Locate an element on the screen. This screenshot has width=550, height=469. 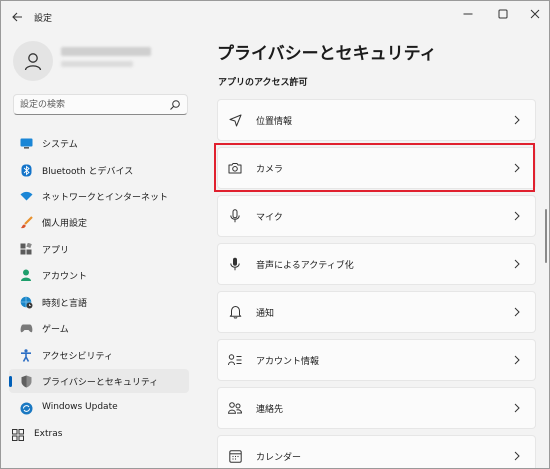
back-arrow-icon is located at coordinates (16, 17).